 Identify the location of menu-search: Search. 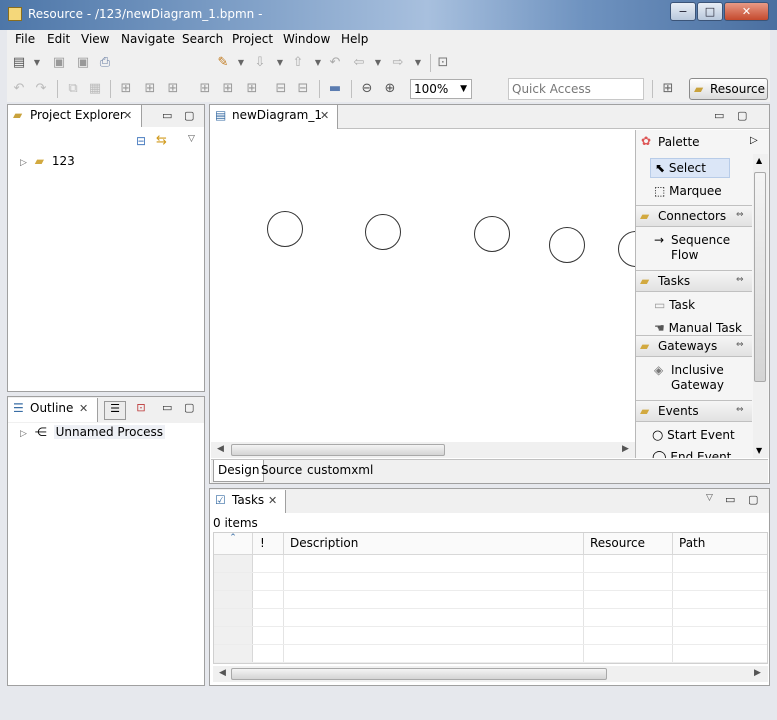
(202, 39).